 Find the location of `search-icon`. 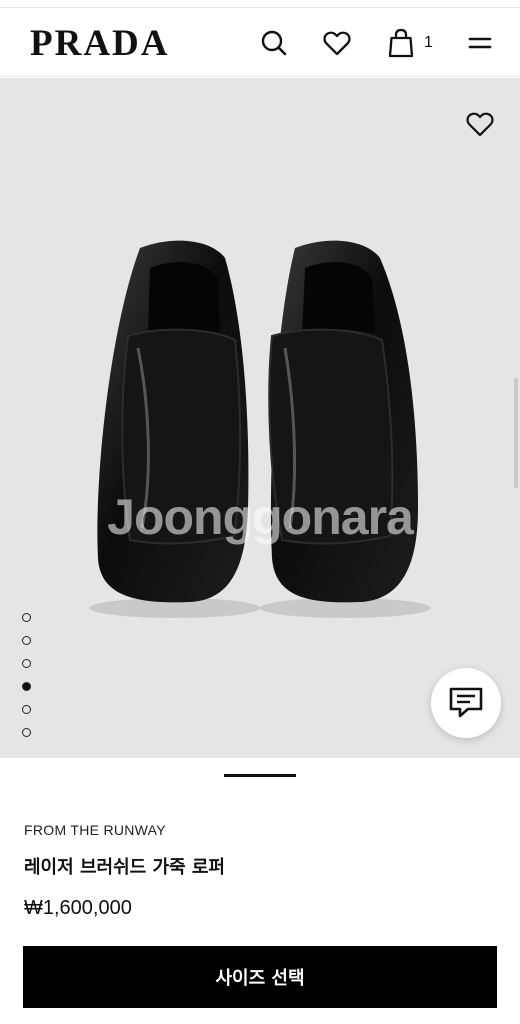

search-icon is located at coordinates (274, 43).